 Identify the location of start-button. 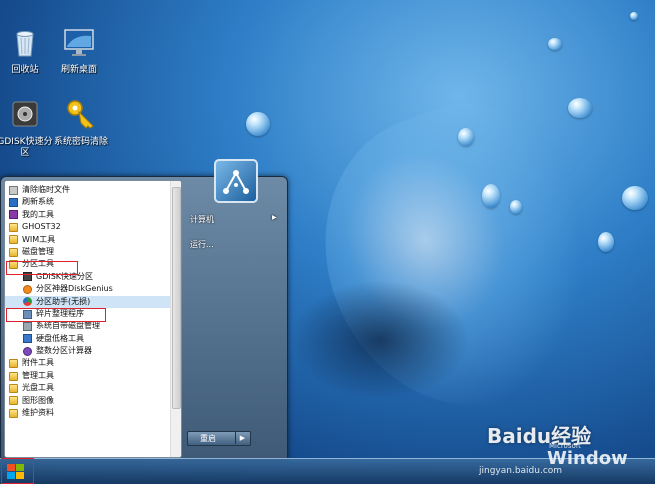
(17, 471).